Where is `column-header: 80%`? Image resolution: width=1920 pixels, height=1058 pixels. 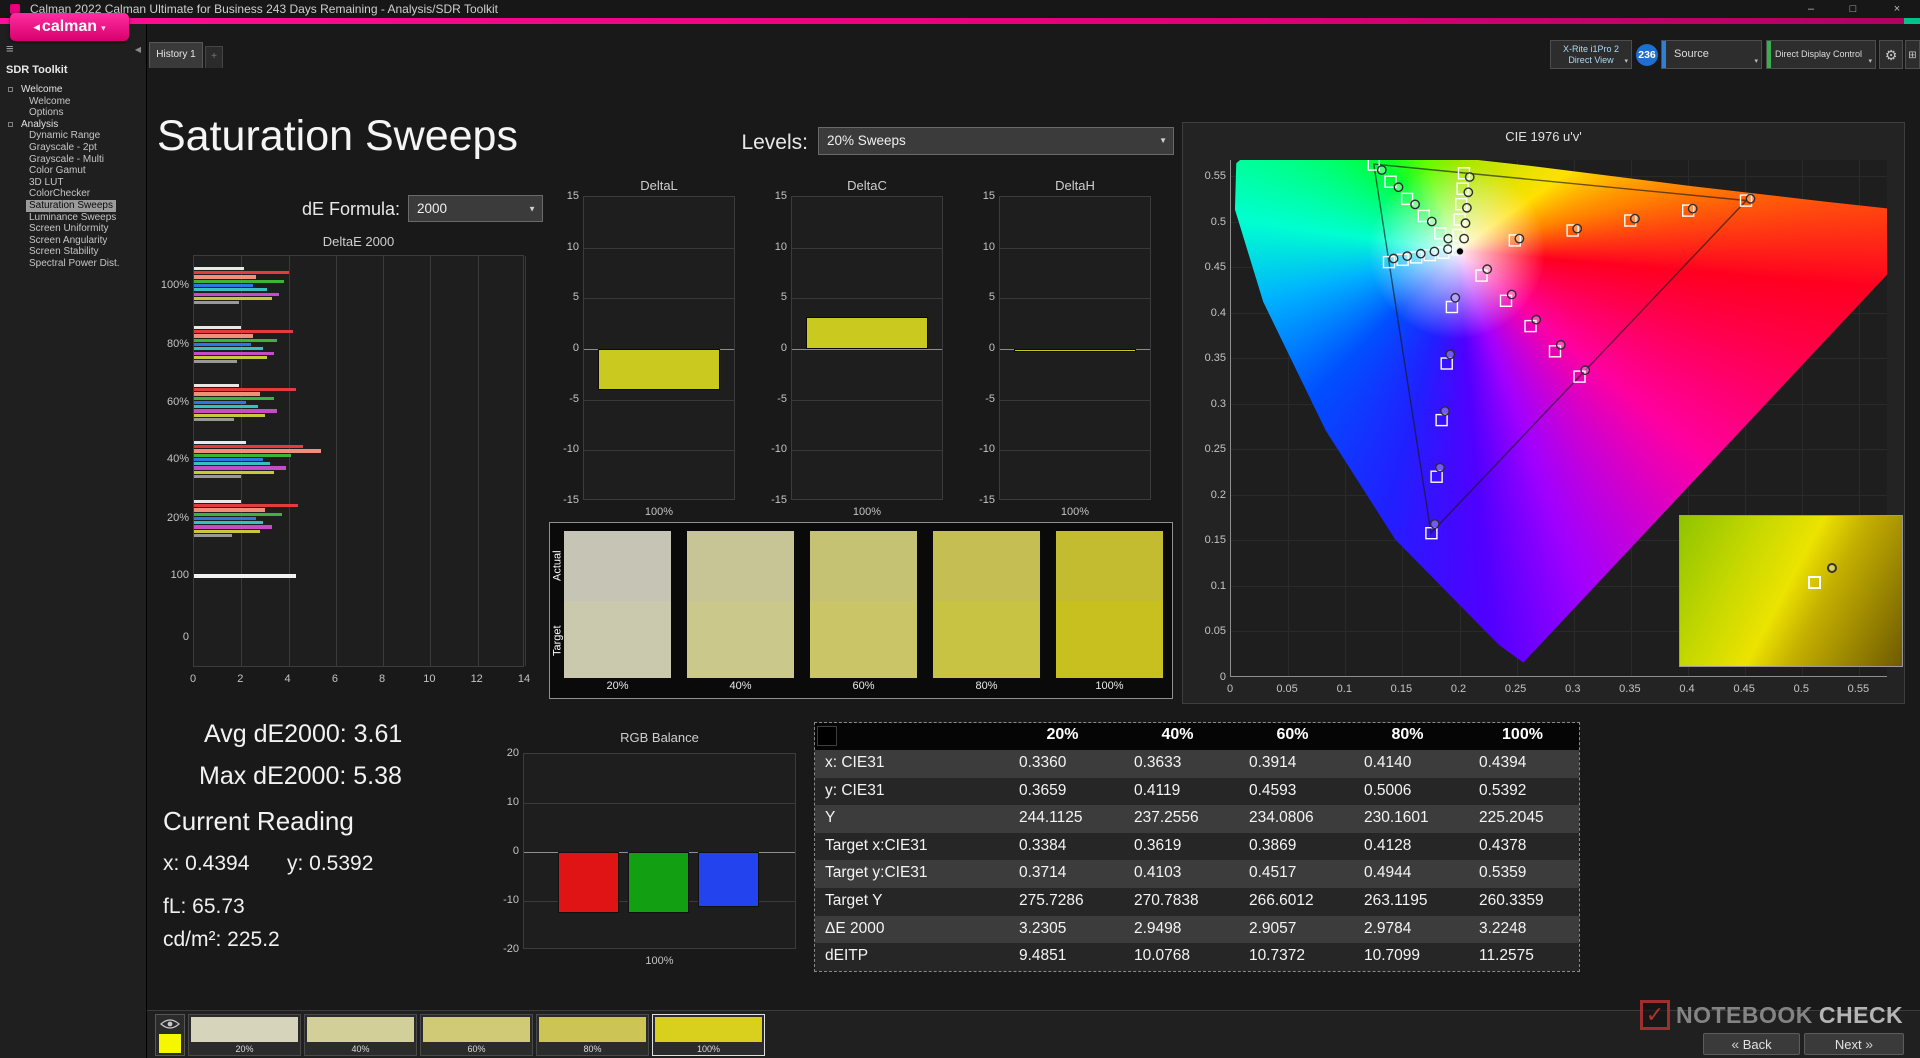 column-header: 80% is located at coordinates (1407, 734).